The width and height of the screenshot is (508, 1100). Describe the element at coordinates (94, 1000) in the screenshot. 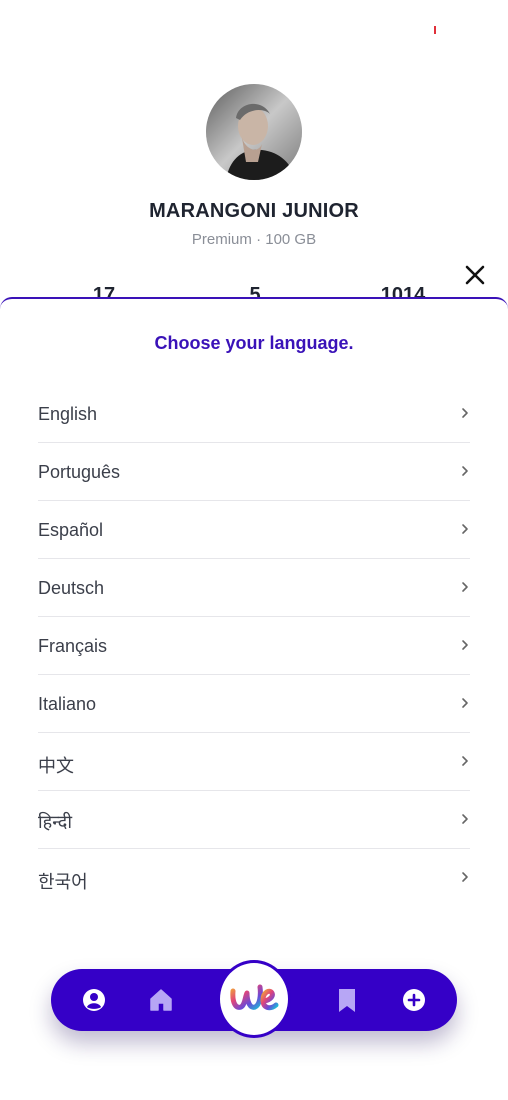

I see `user-circle-icon` at that location.